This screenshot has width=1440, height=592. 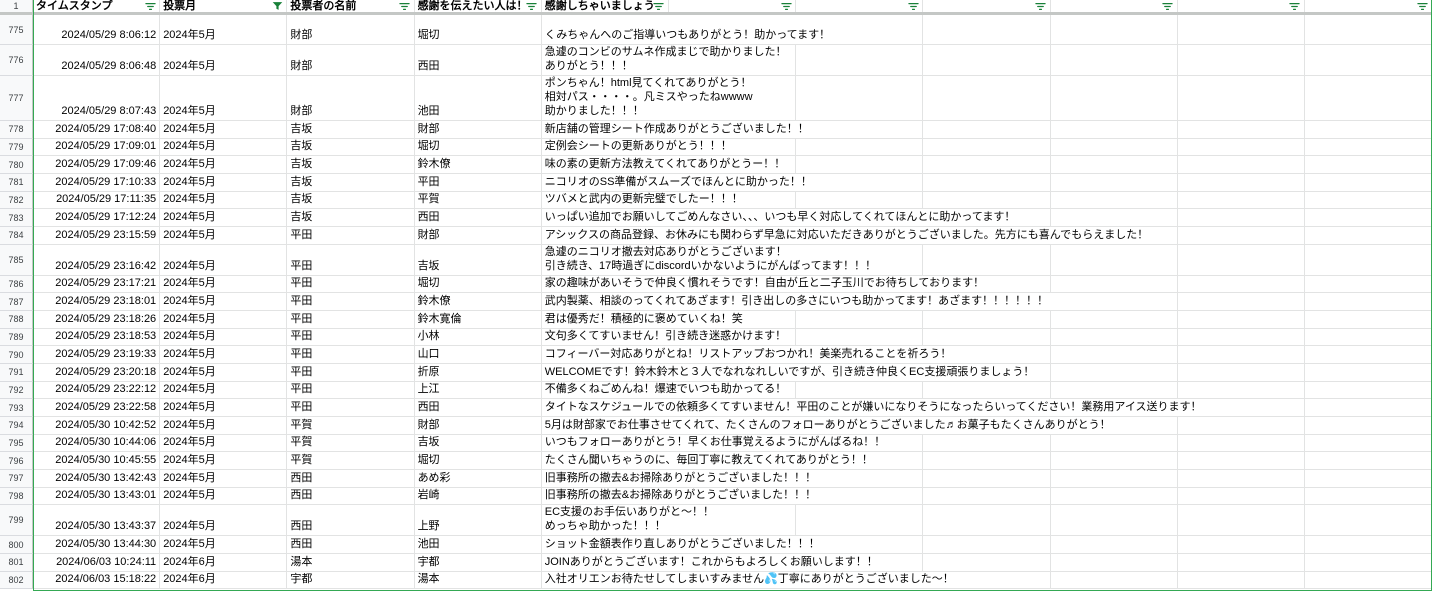 I want to click on cell-message: 急遽のコンビのサムネ作成まじで助かりました！ ありがとう！！！, so click(x=665, y=60).